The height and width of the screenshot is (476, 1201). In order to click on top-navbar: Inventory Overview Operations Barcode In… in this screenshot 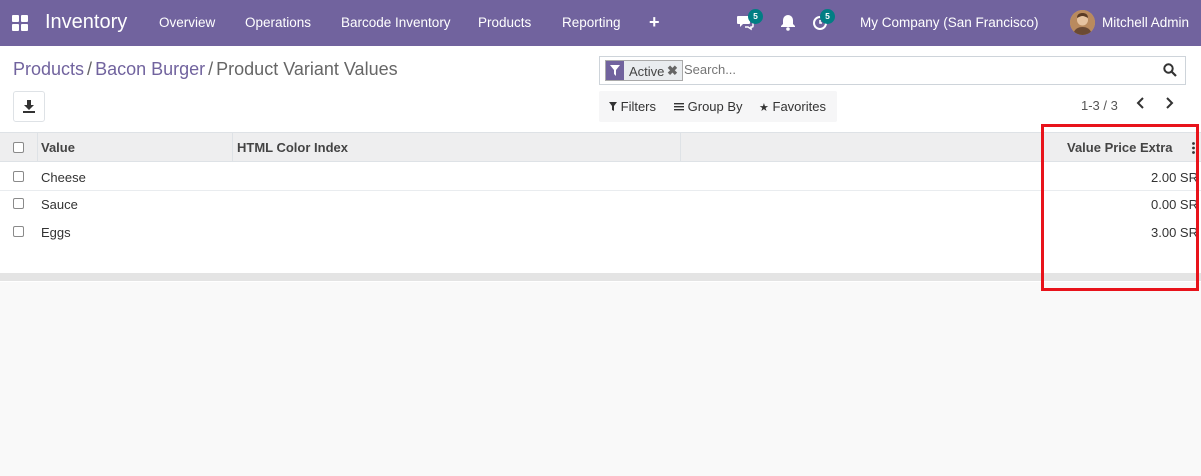, I will do `click(600, 23)`.